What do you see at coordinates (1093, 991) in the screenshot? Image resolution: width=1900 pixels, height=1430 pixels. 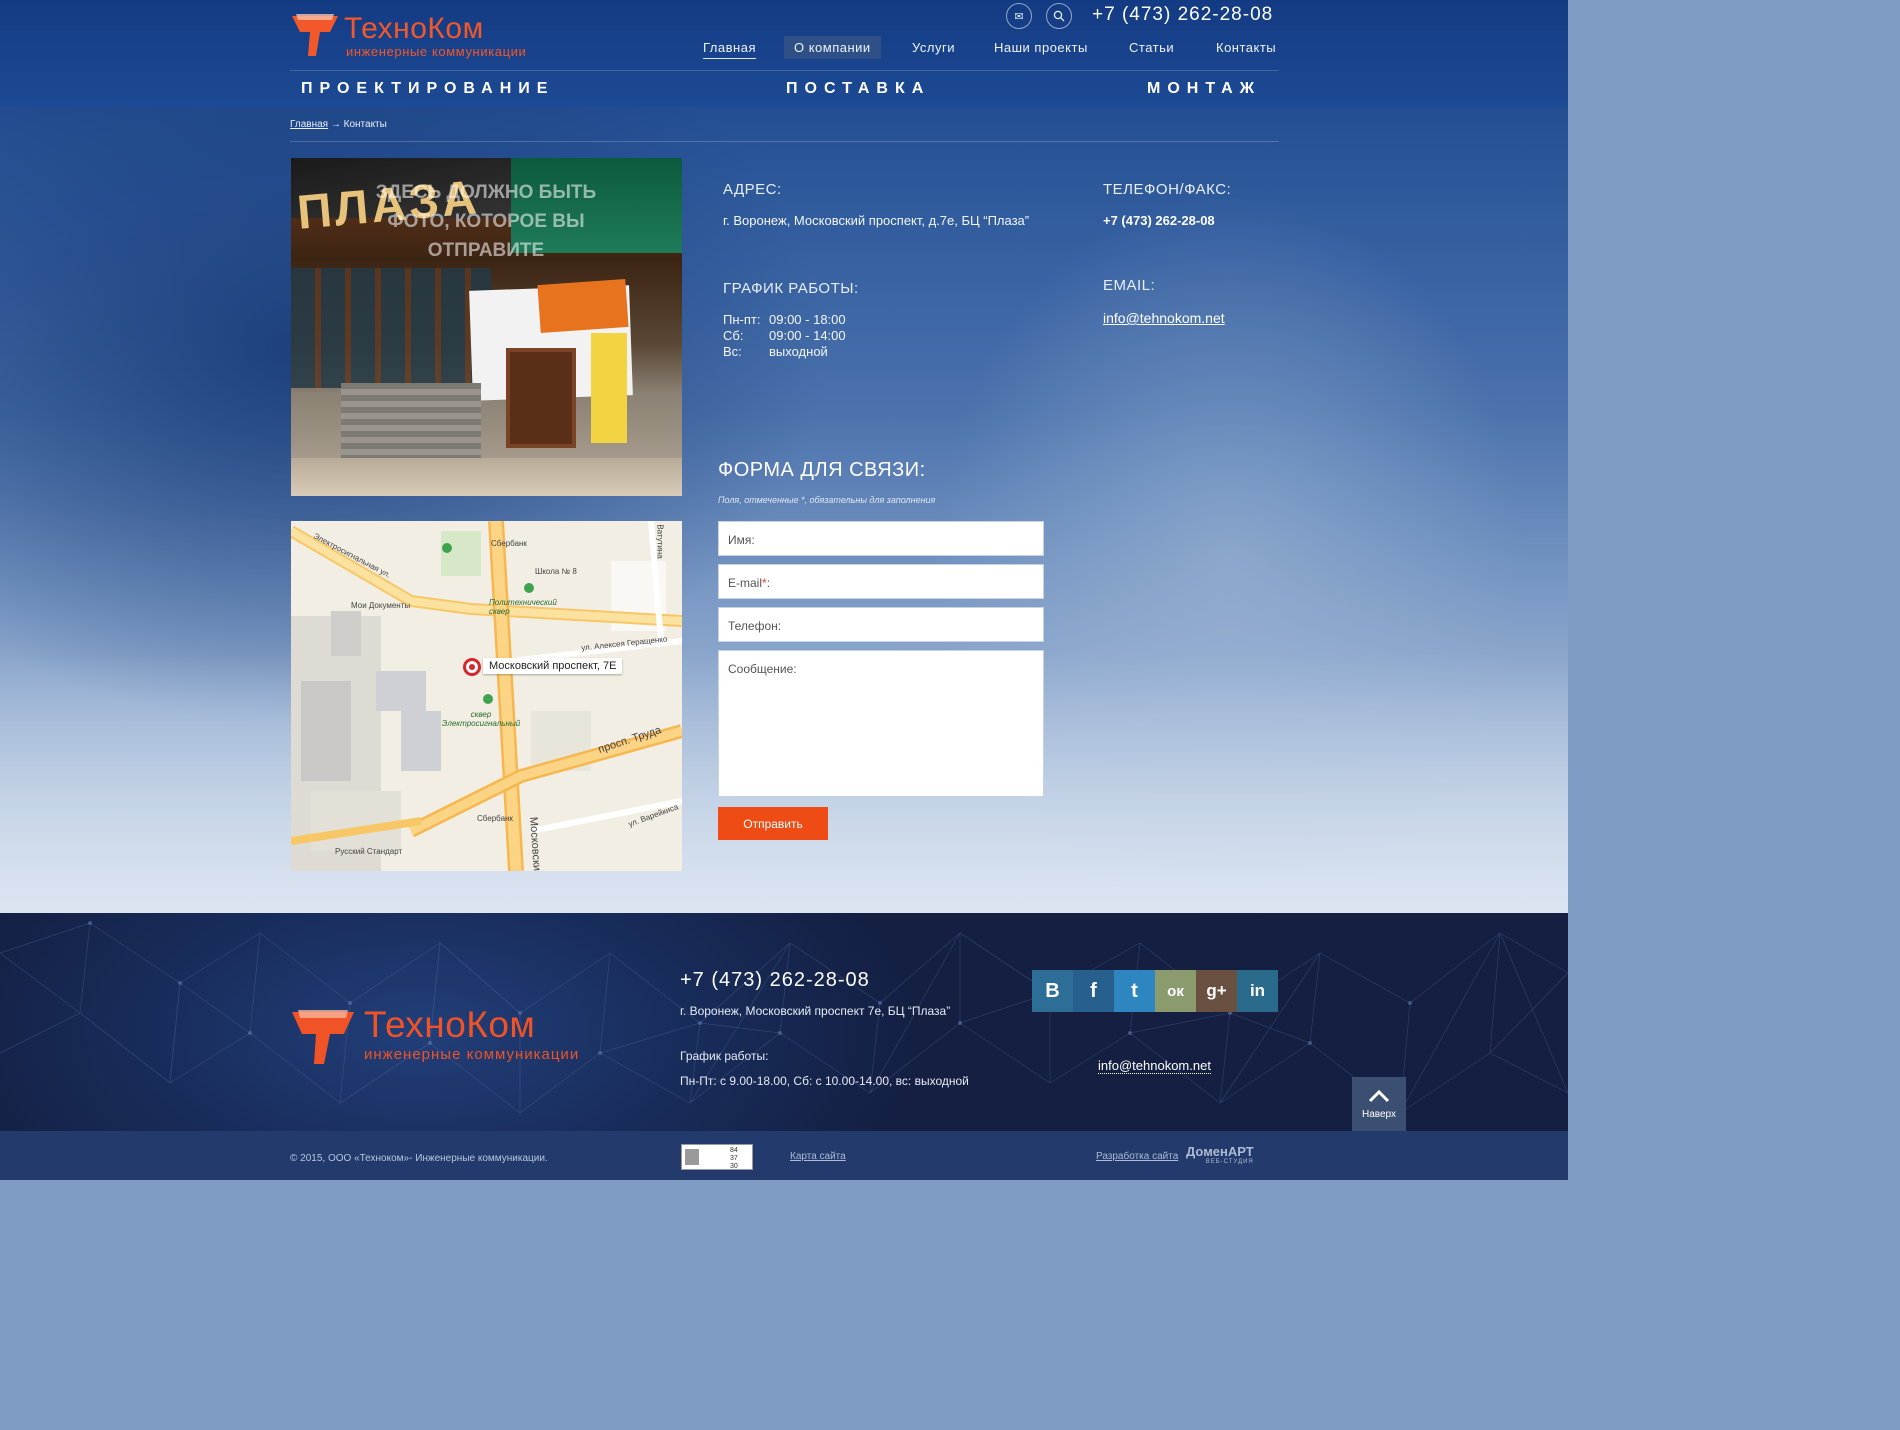 I see `facebook-icon: f` at bounding box center [1093, 991].